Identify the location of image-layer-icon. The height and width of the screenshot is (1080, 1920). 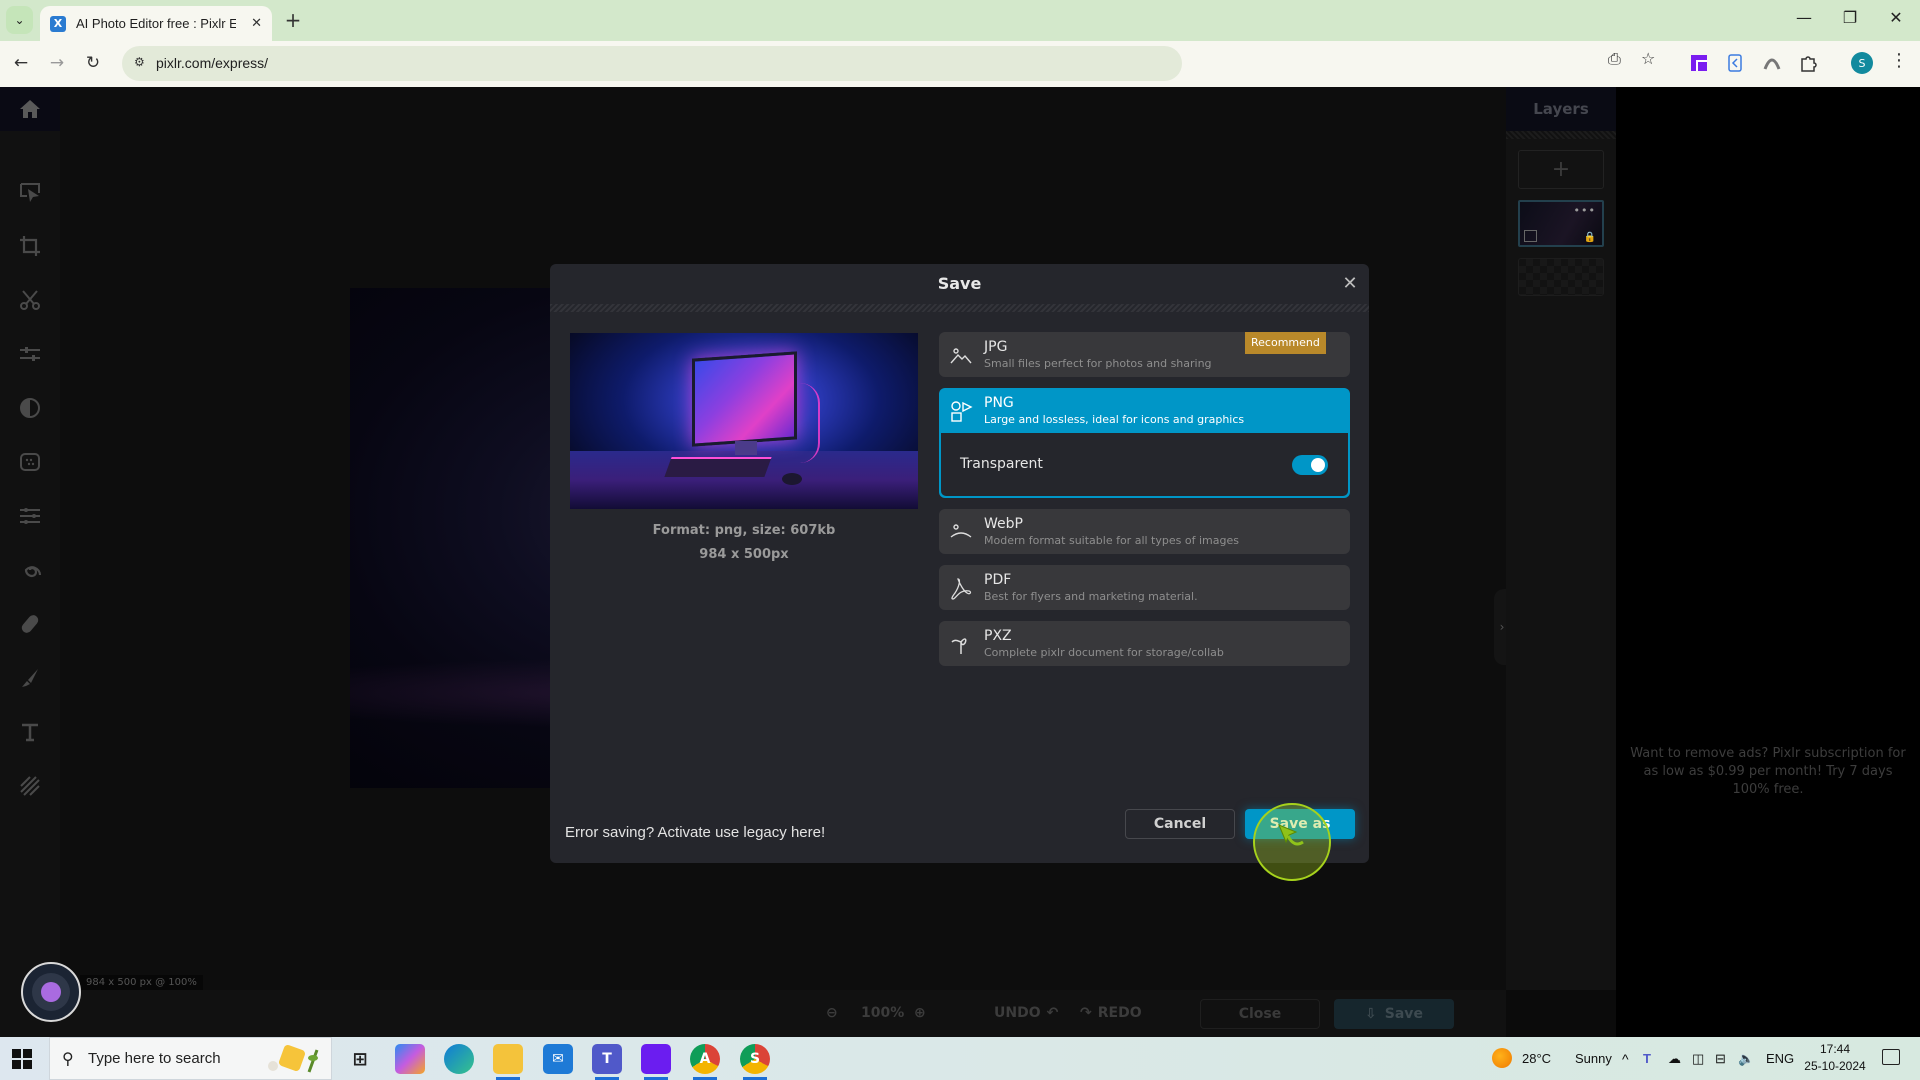
(1530, 236).